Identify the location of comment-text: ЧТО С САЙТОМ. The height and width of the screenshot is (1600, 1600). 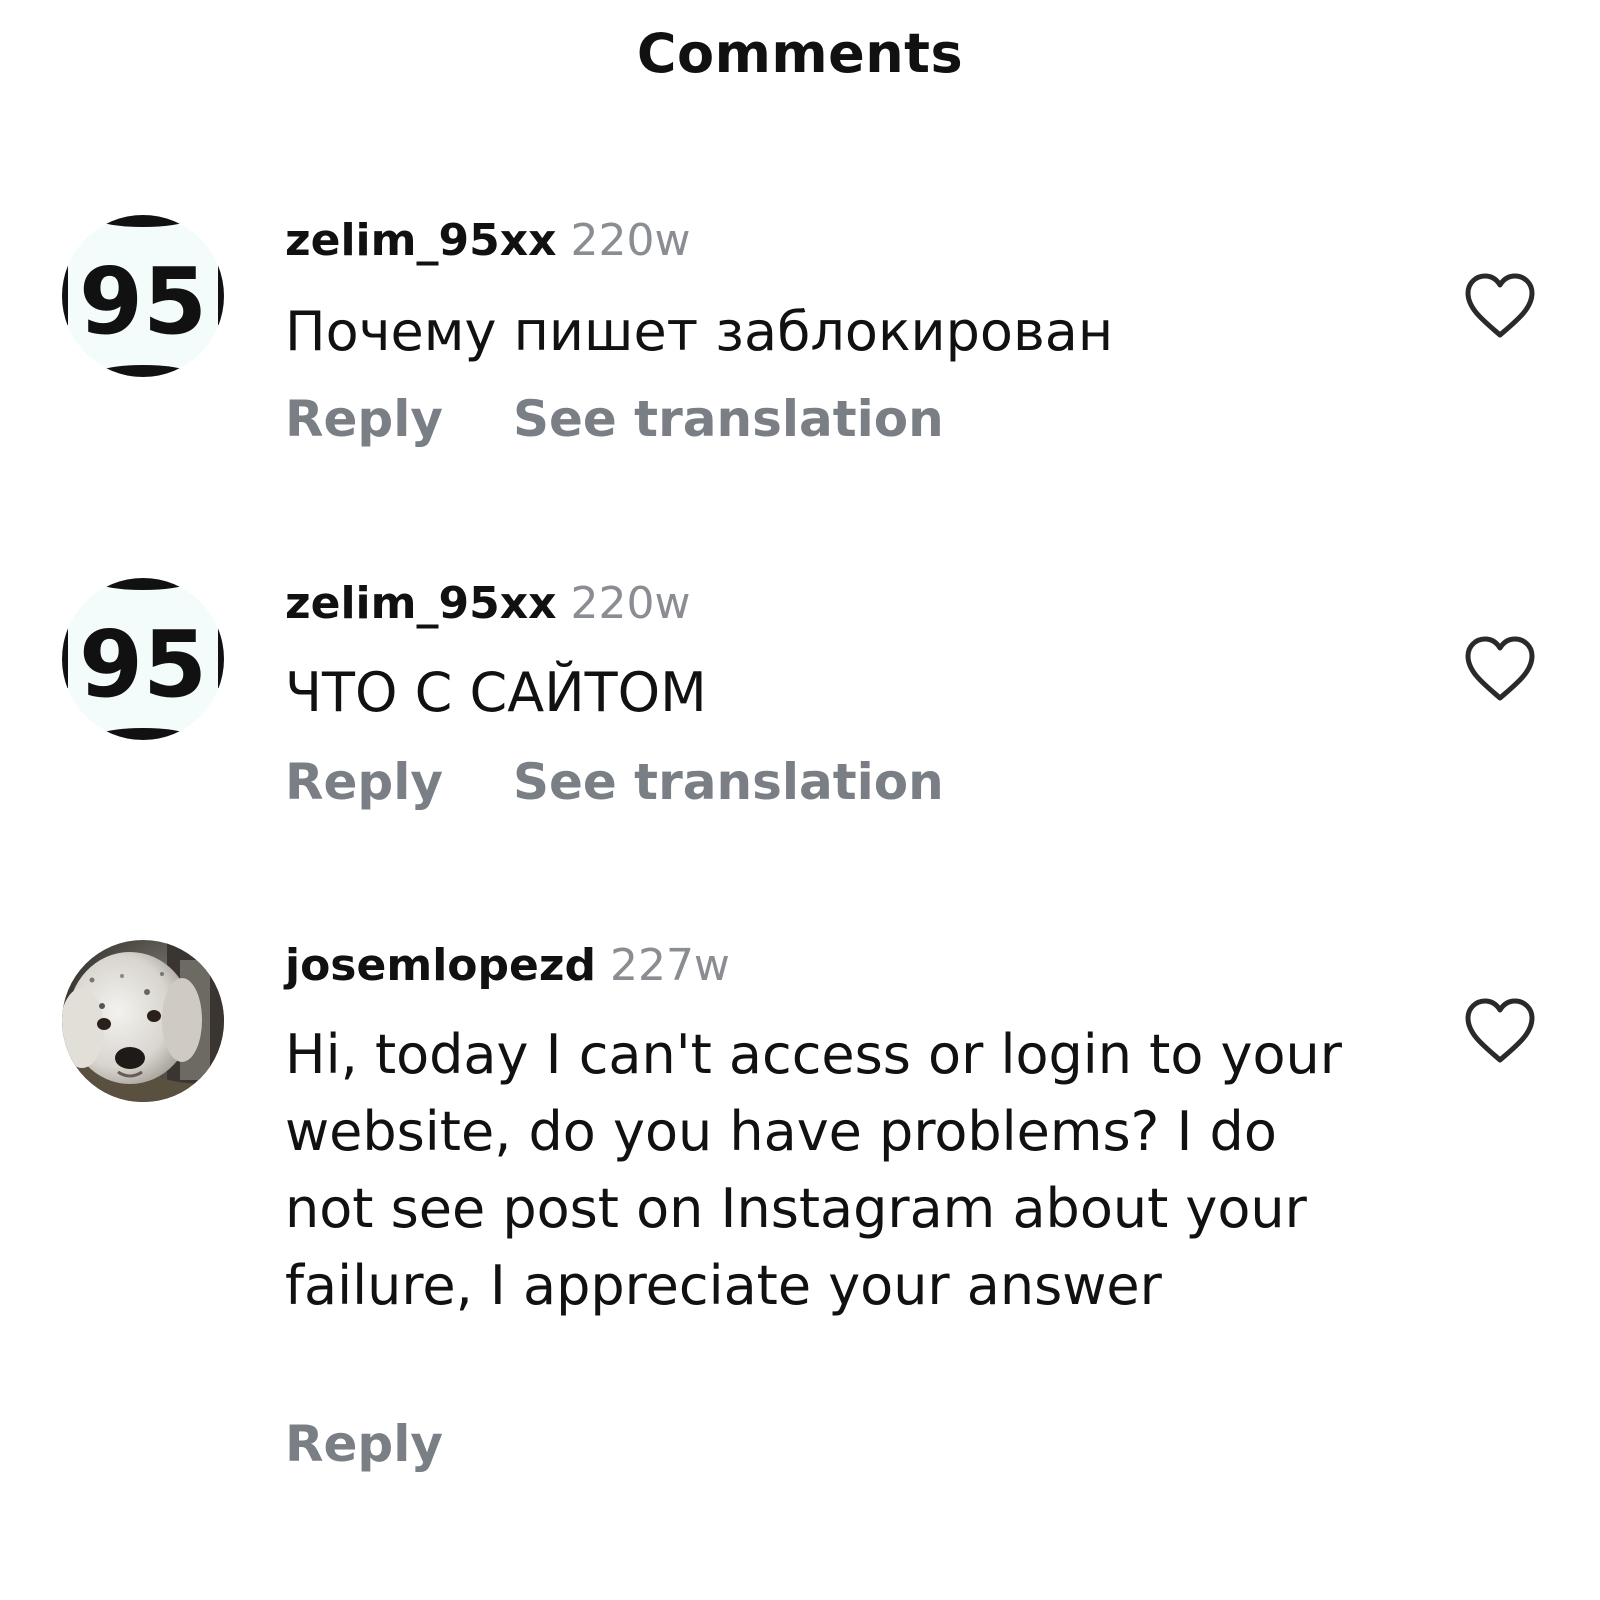
(496, 692).